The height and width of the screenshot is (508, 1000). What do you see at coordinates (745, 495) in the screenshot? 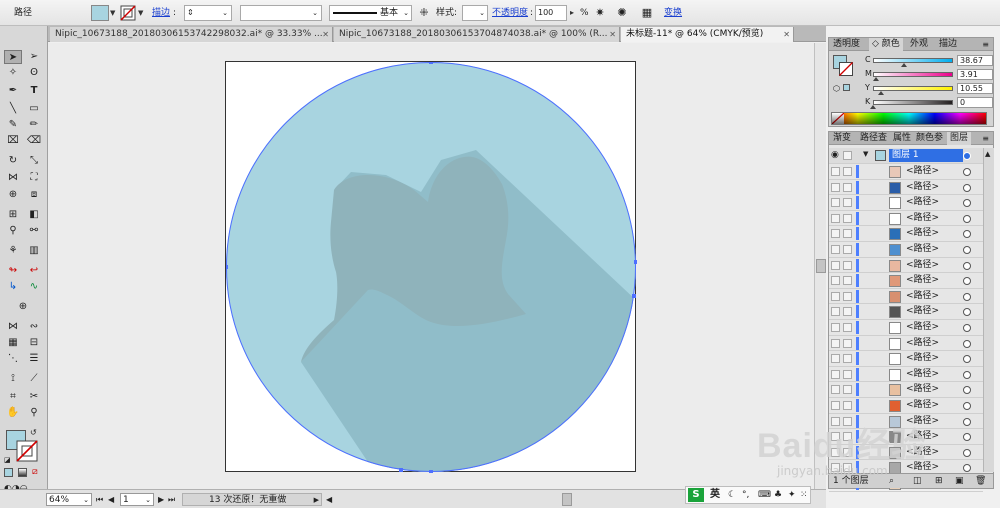
I see `punctuation-icon: °,` at bounding box center [745, 495].